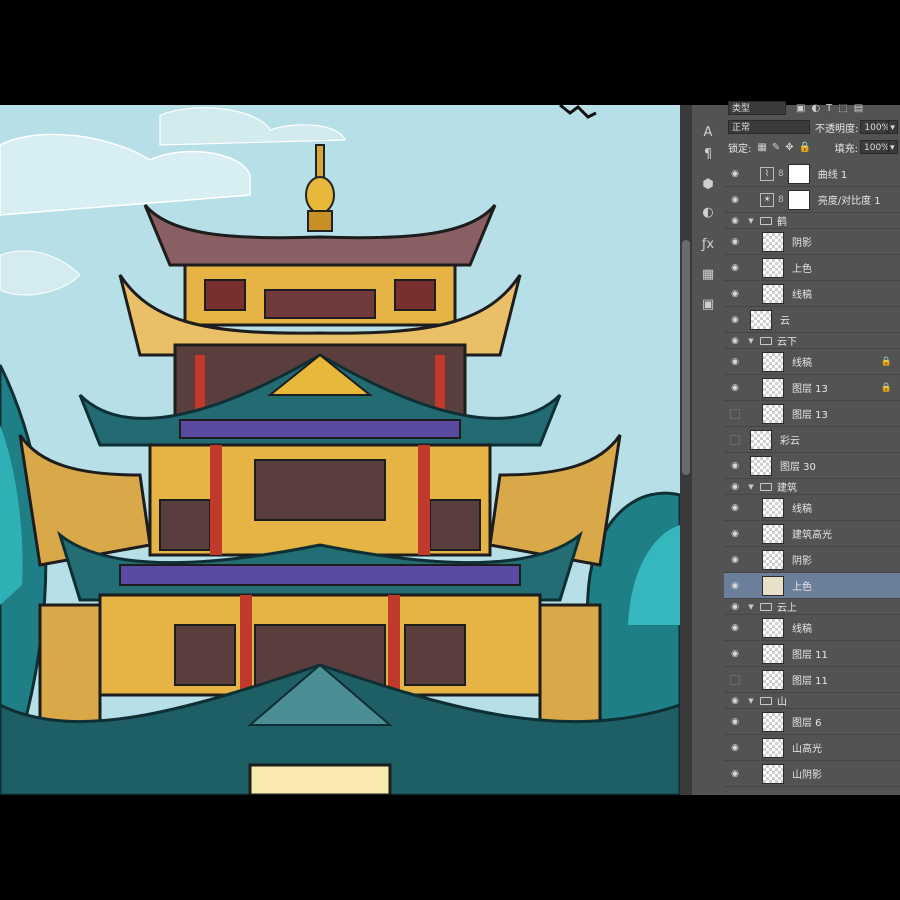  What do you see at coordinates (787, 342) in the screenshot?
I see `group-name: 云下` at bounding box center [787, 342].